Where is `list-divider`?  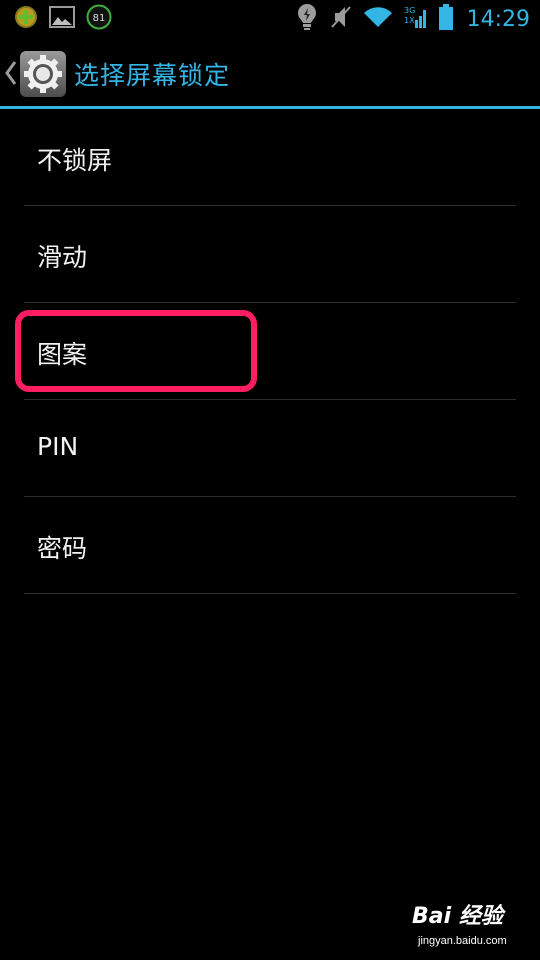 list-divider is located at coordinates (270, 593).